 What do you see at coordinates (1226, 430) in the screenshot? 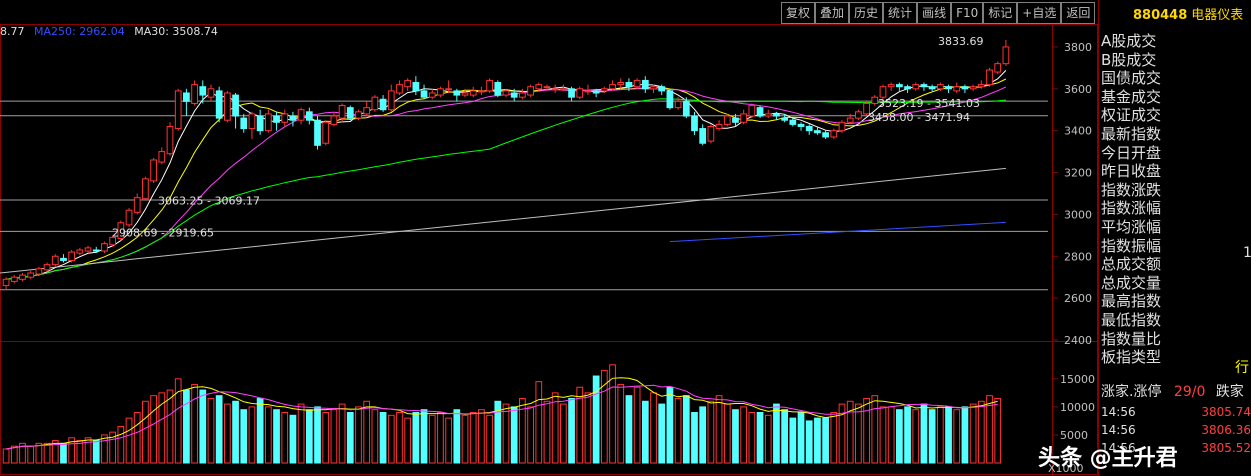
I see `tick-price: 3806.36` at bounding box center [1226, 430].